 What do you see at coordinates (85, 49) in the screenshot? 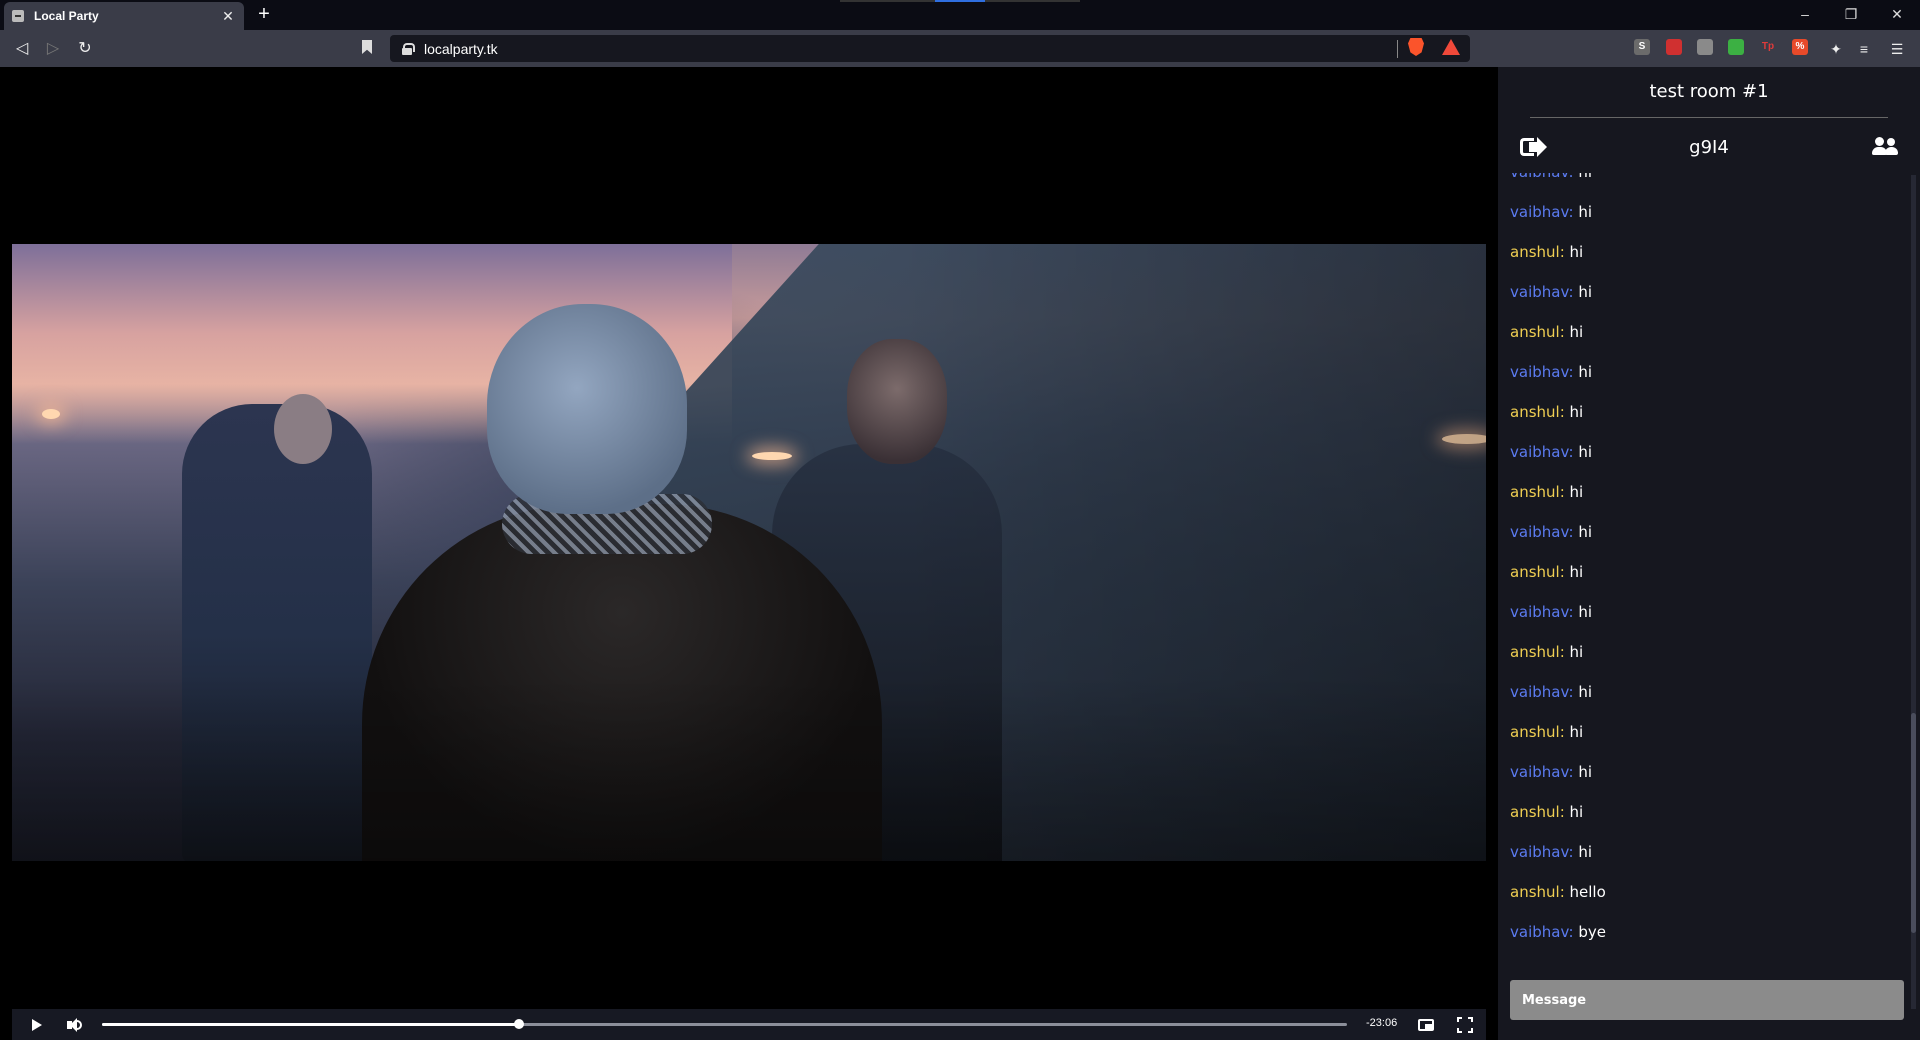
I see `reload-button: ↻` at bounding box center [85, 49].